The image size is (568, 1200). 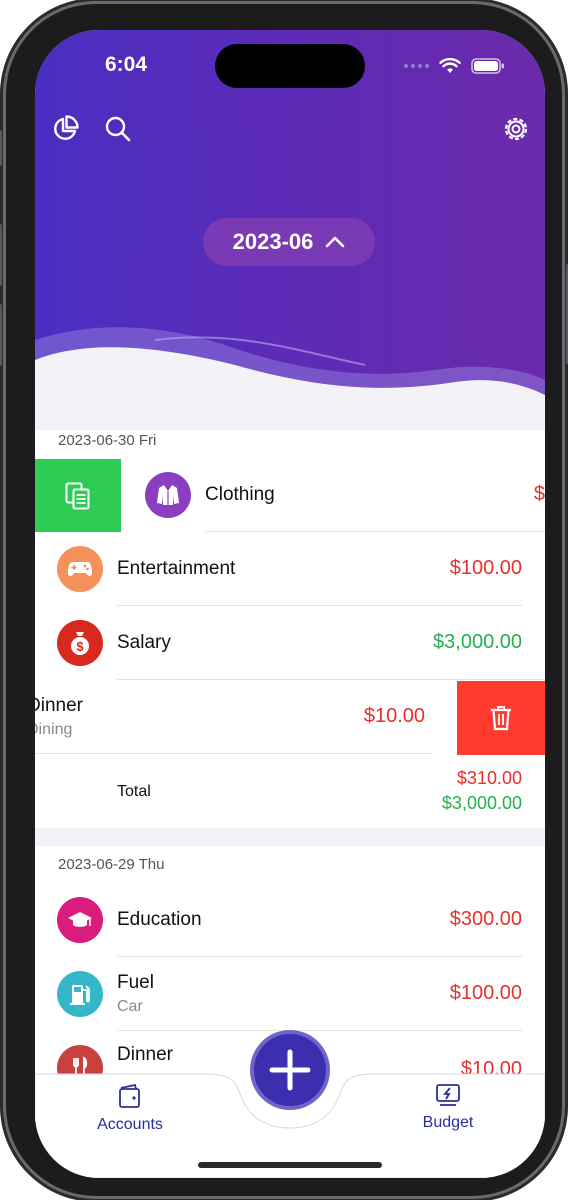 I want to click on settings-gear-icon, so click(x=516, y=129).